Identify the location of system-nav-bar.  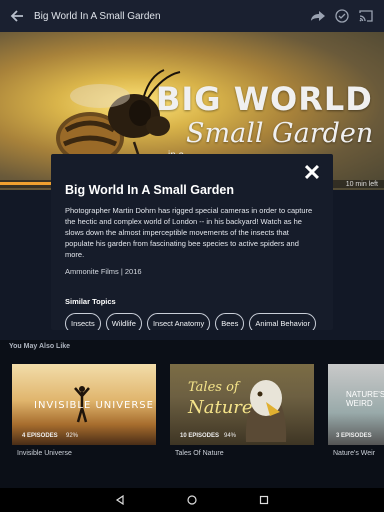
(192, 500).